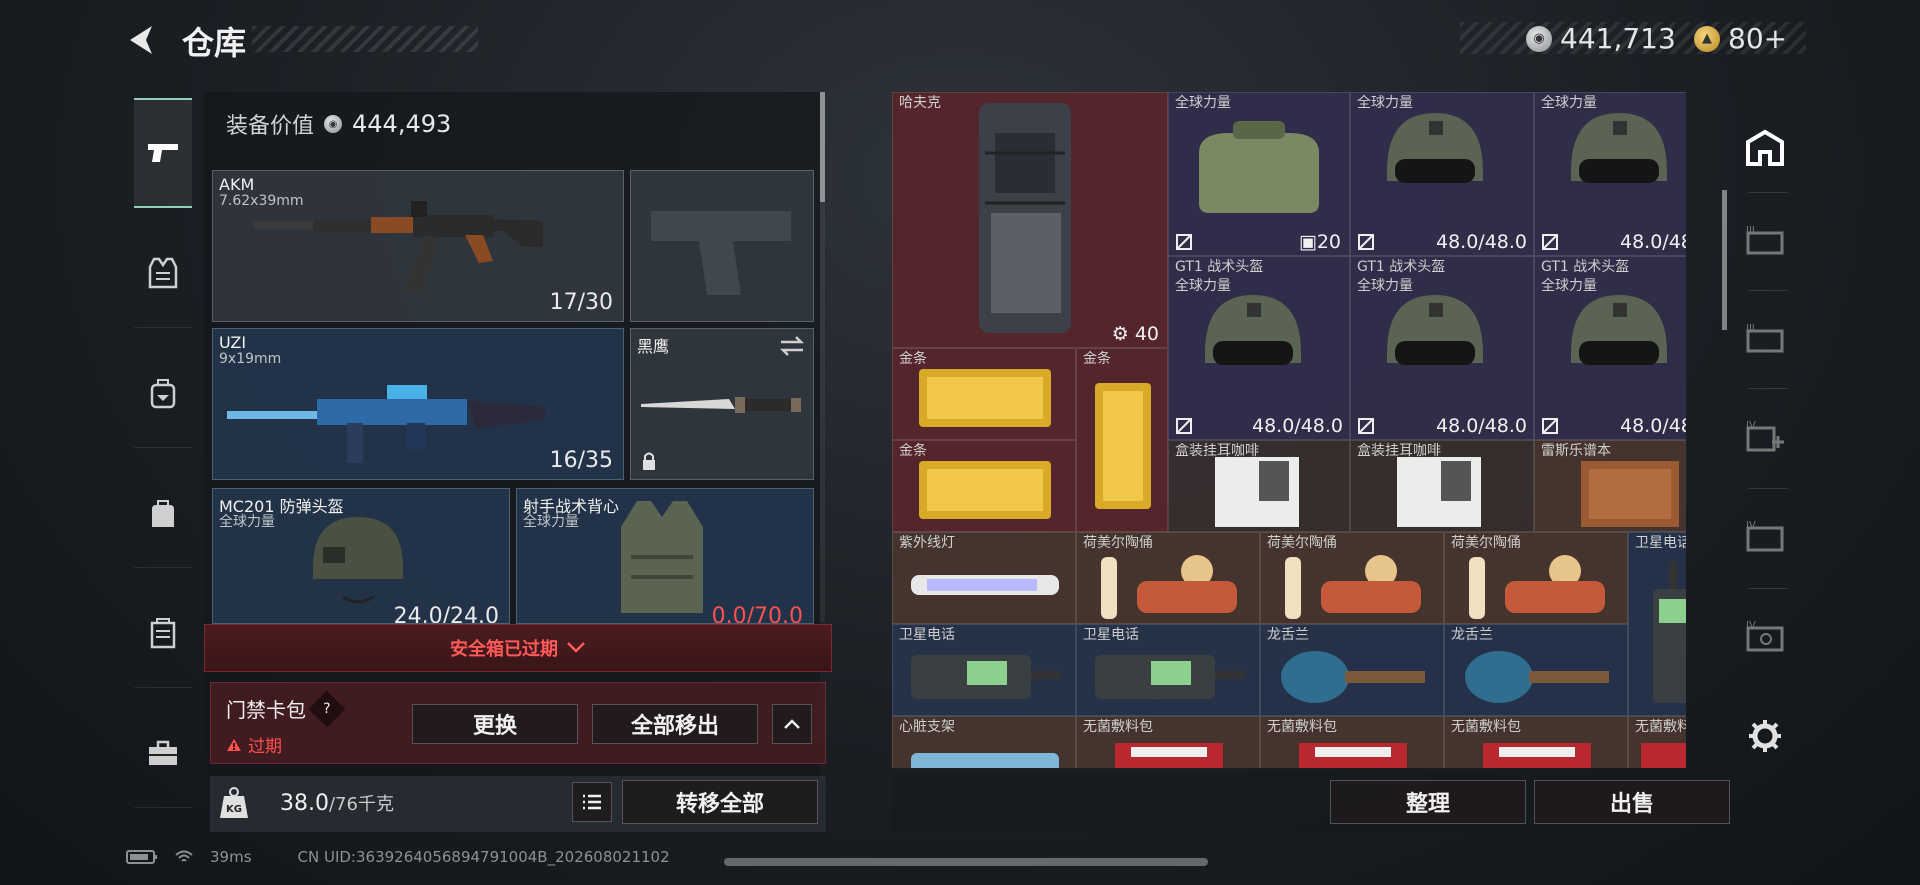  What do you see at coordinates (1765, 148) in the screenshot?
I see `rail-item-home` at bounding box center [1765, 148].